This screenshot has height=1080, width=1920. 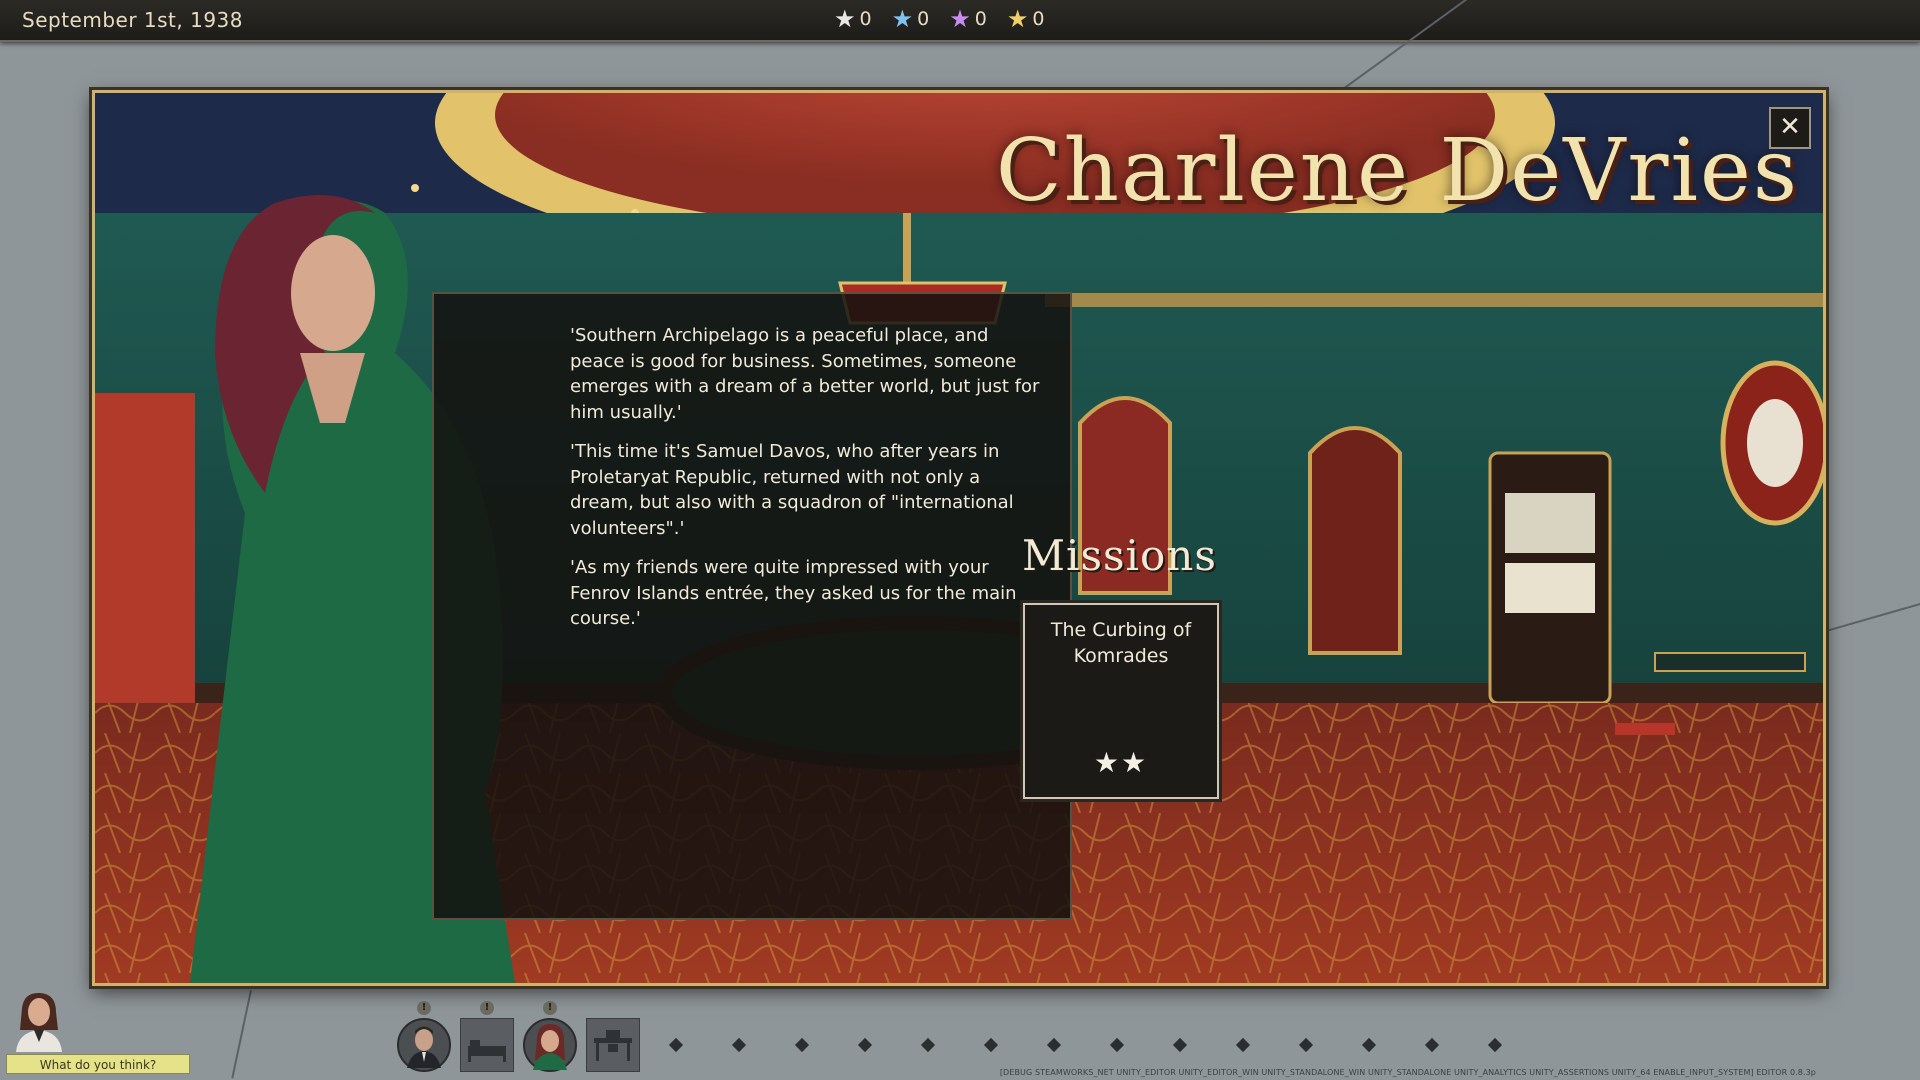 What do you see at coordinates (1121, 643) in the screenshot?
I see `mission-title: The Curbing of Komrades` at bounding box center [1121, 643].